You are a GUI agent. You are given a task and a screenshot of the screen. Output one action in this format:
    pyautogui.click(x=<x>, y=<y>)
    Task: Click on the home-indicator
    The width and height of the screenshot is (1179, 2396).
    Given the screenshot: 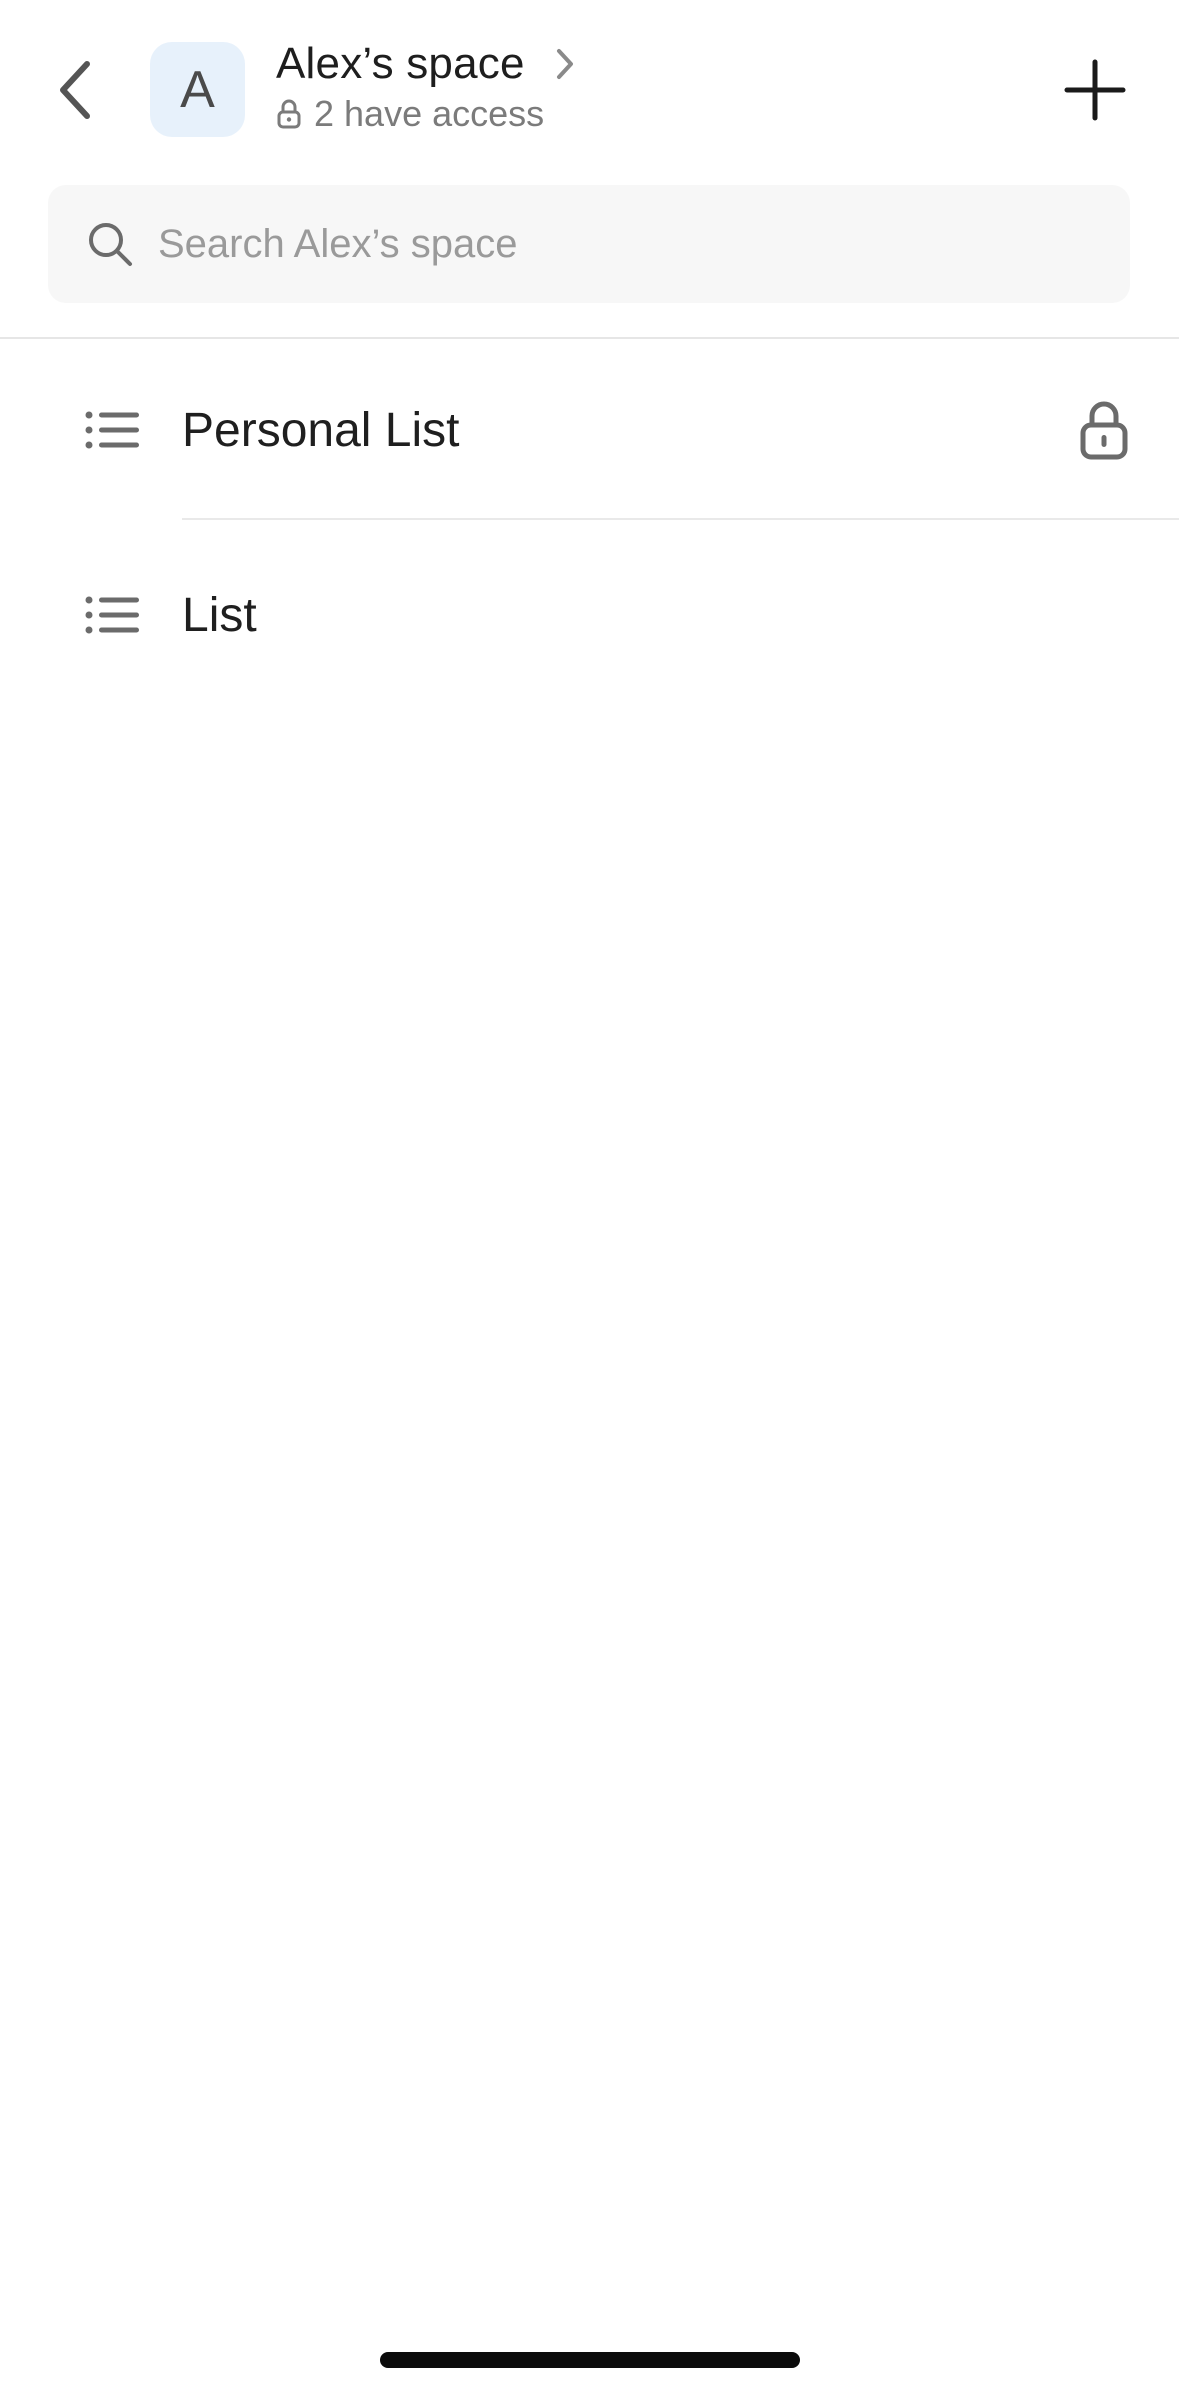 What is the action you would take?
    pyautogui.click(x=590, y=2360)
    